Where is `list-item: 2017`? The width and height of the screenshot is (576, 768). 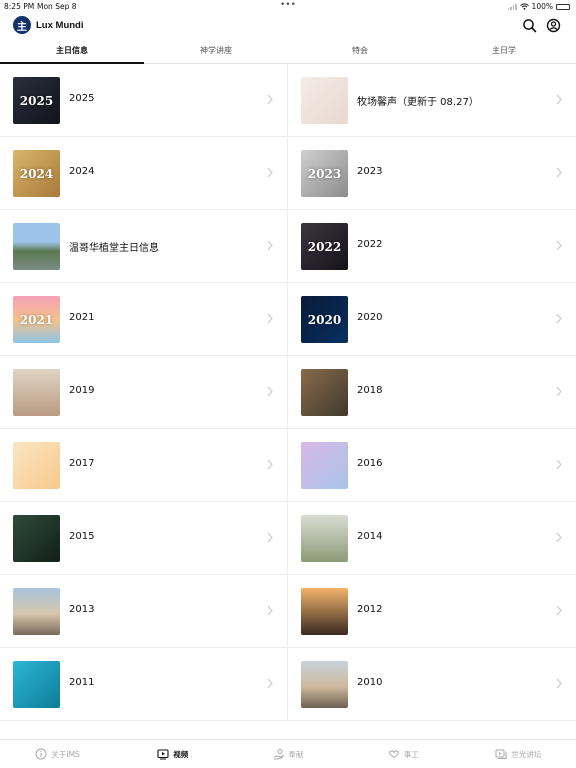 list-item: 2017 is located at coordinates (144, 465).